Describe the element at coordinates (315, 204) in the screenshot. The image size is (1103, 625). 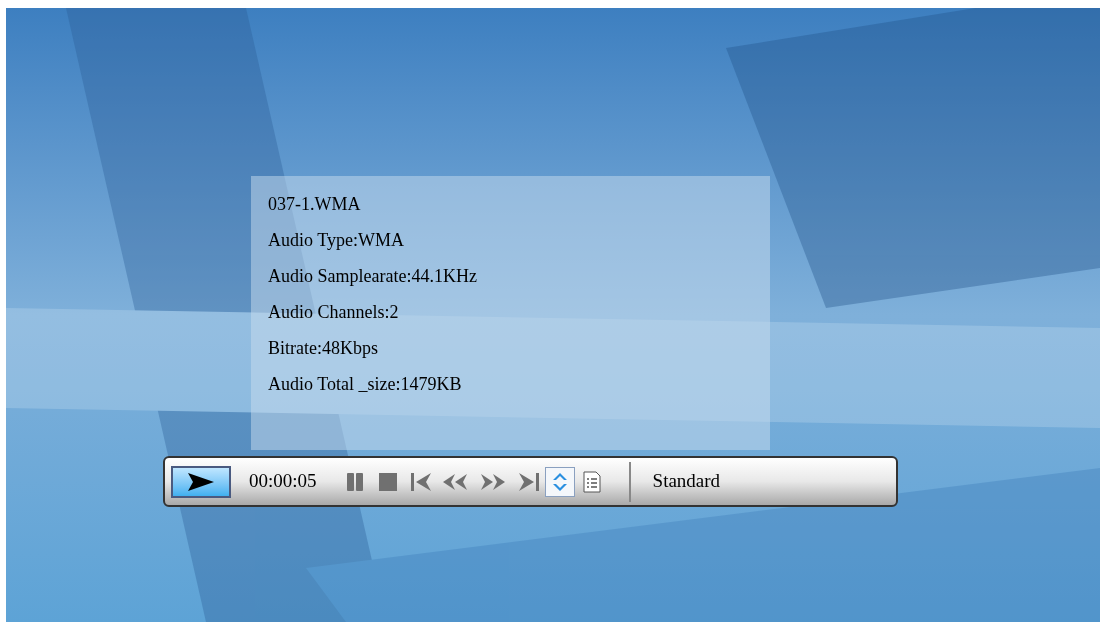
I see `info-text: 037-1.WMA` at that location.